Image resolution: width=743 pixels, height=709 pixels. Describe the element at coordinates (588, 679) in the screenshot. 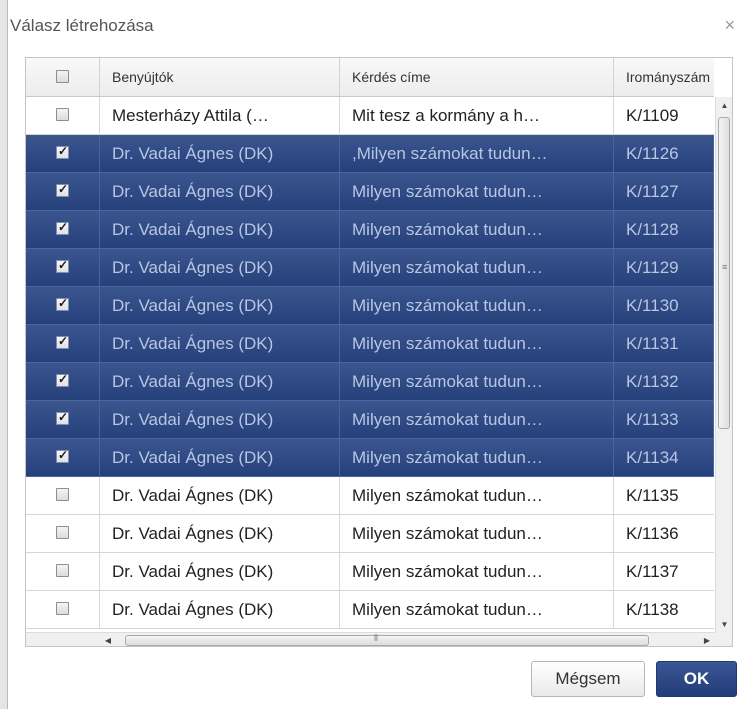

I see `cancel-button: Mégsem` at that location.